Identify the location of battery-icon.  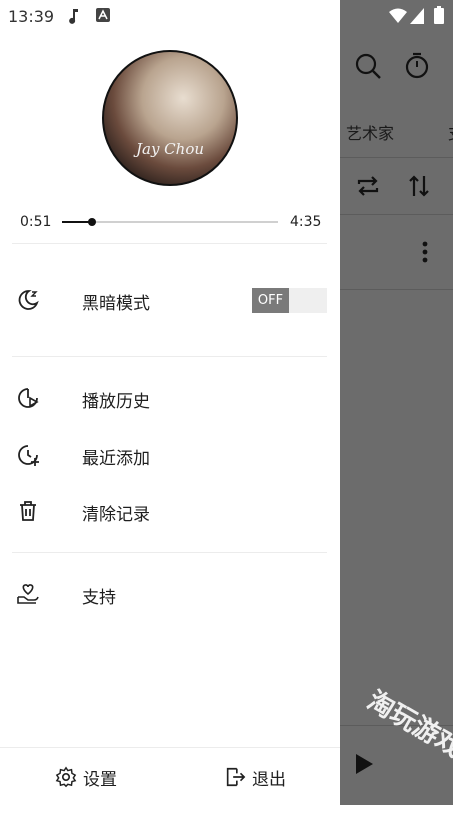
(439, 15).